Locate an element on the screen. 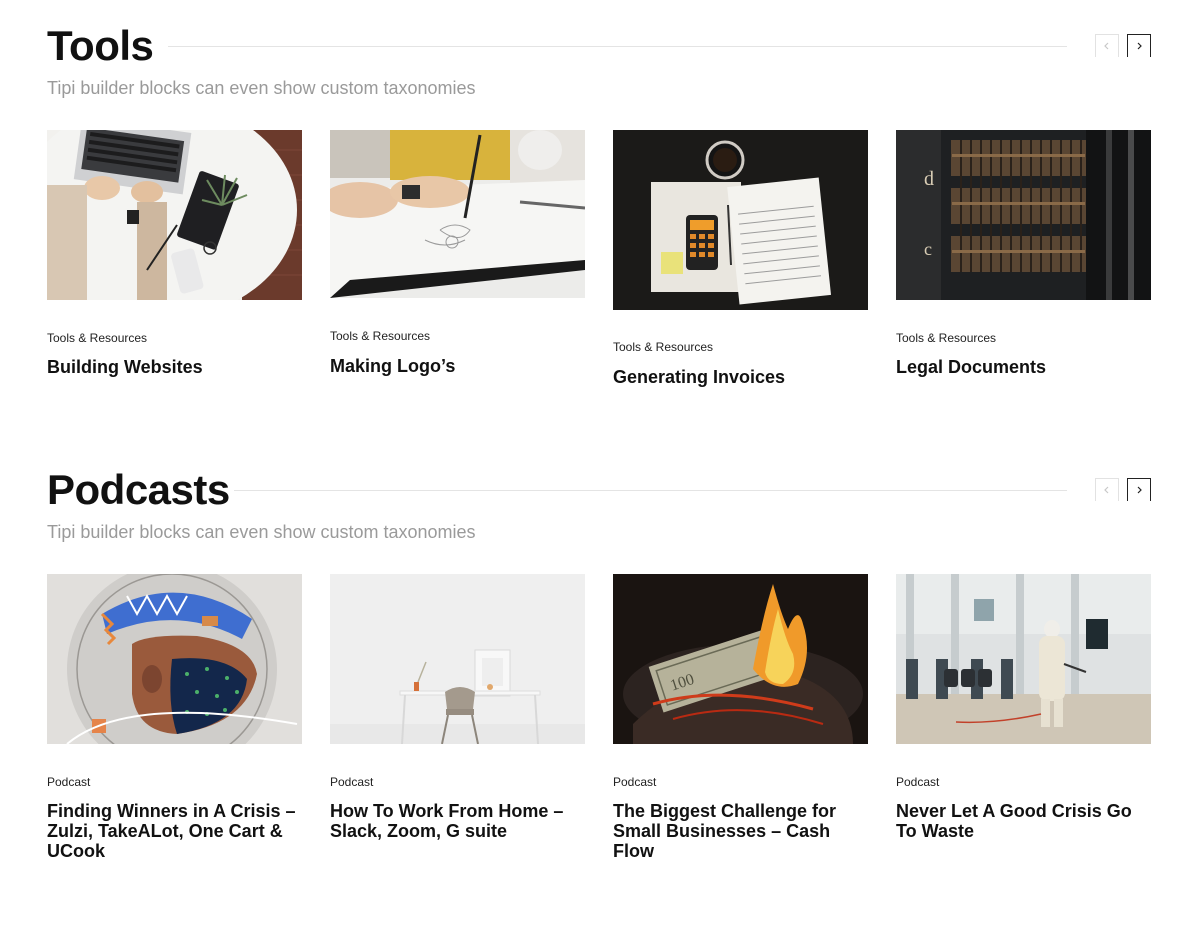 This screenshot has width=1200, height=947. card-title: Building Websites is located at coordinates (174, 367).